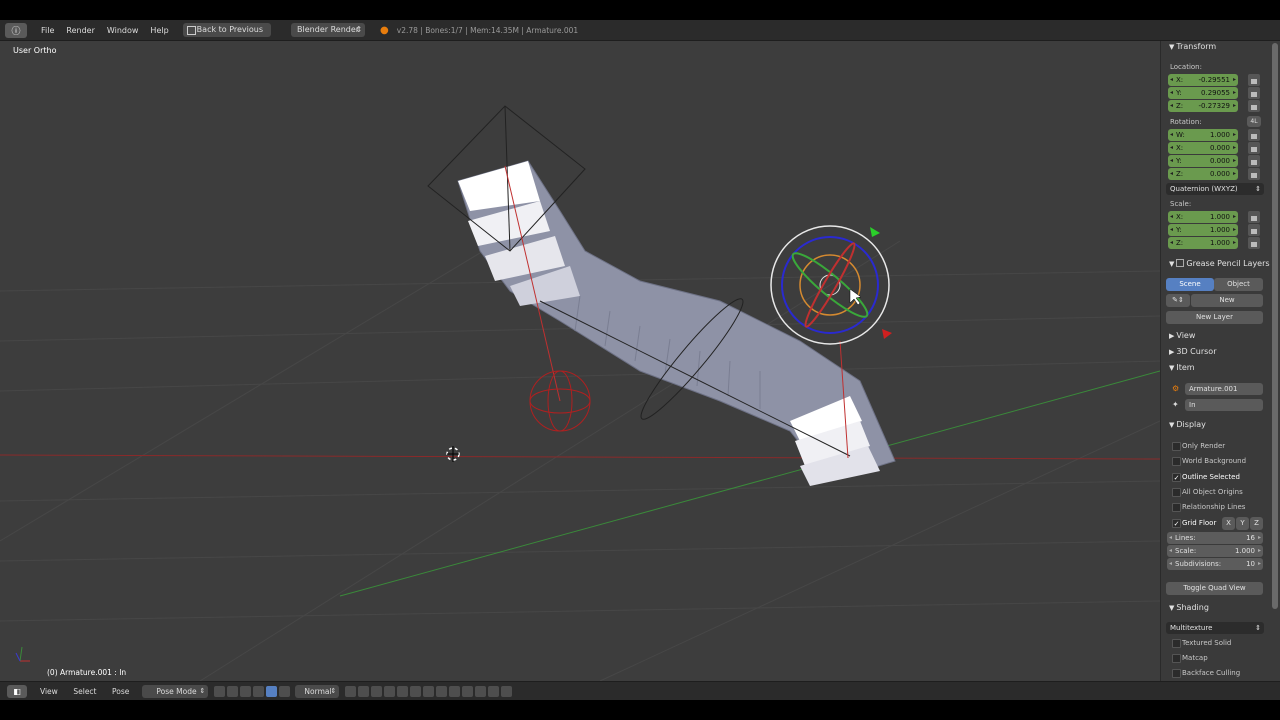 This screenshot has height=720, width=1280. What do you see at coordinates (1227, 300) in the screenshot?
I see `new-grease-pencil-button: New` at bounding box center [1227, 300].